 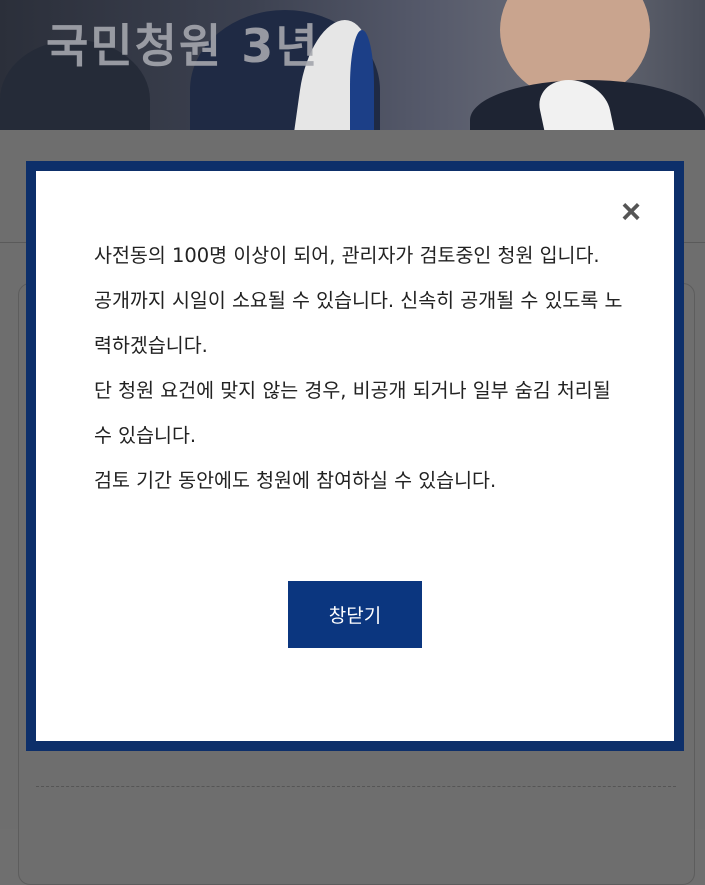 I want to click on hero-title: 국민청원 3년, so click(x=183, y=46).